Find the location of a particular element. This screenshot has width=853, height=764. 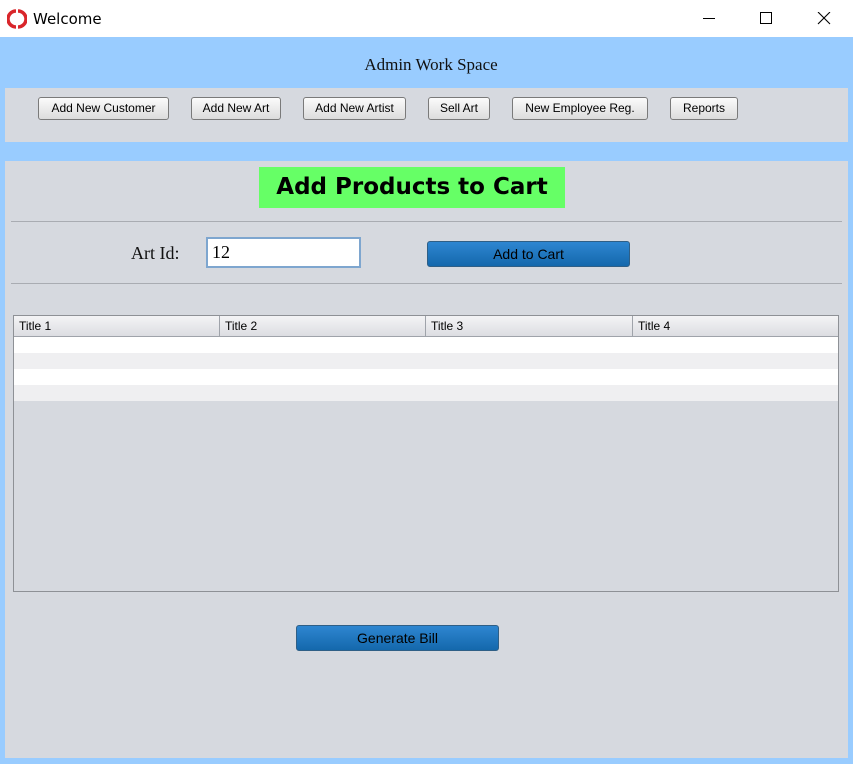

close-button is located at coordinates (824, 18).